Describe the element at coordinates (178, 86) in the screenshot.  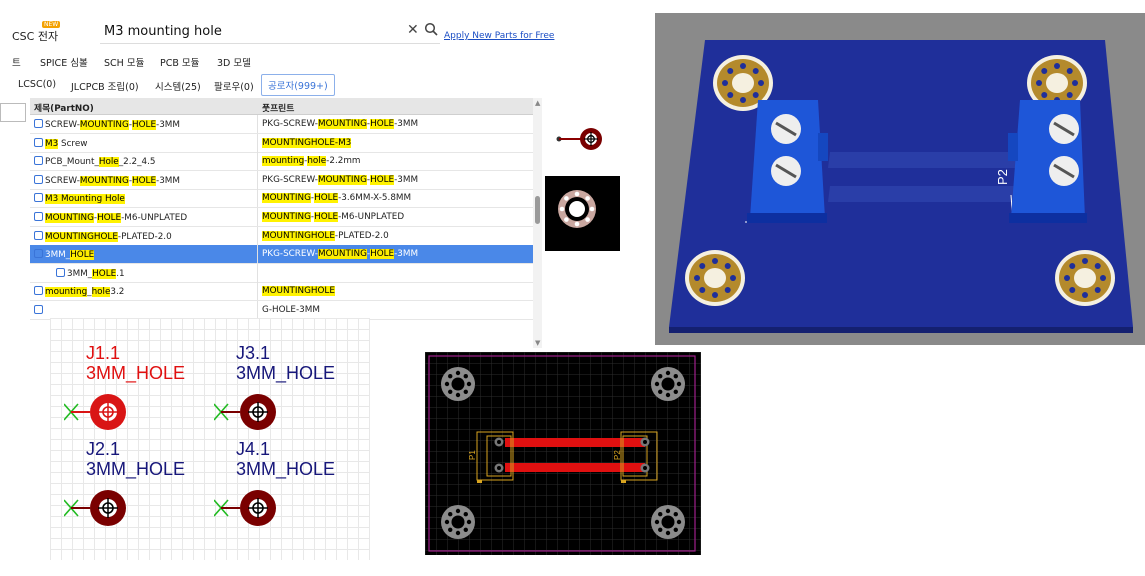
I see `tab-system: 시스템(25)` at that location.